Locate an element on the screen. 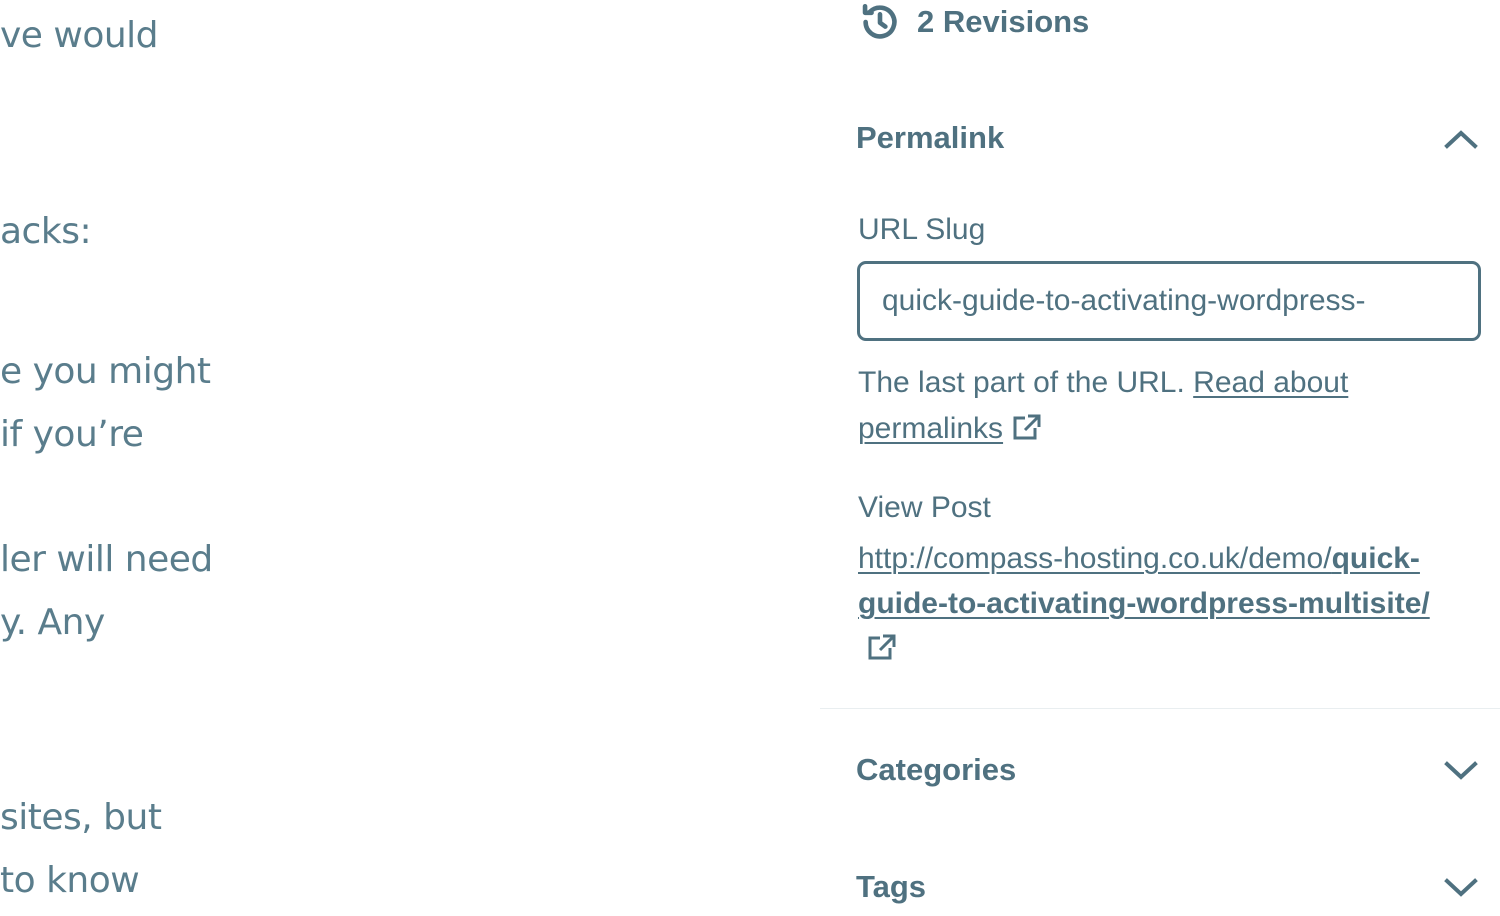  panel-divider is located at coordinates (1160, 708).